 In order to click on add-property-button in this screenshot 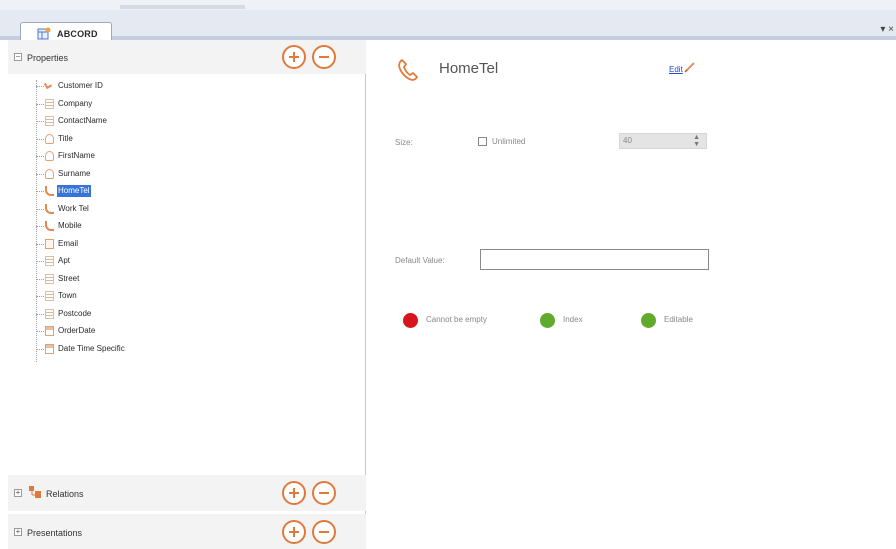, I will do `click(294, 57)`.